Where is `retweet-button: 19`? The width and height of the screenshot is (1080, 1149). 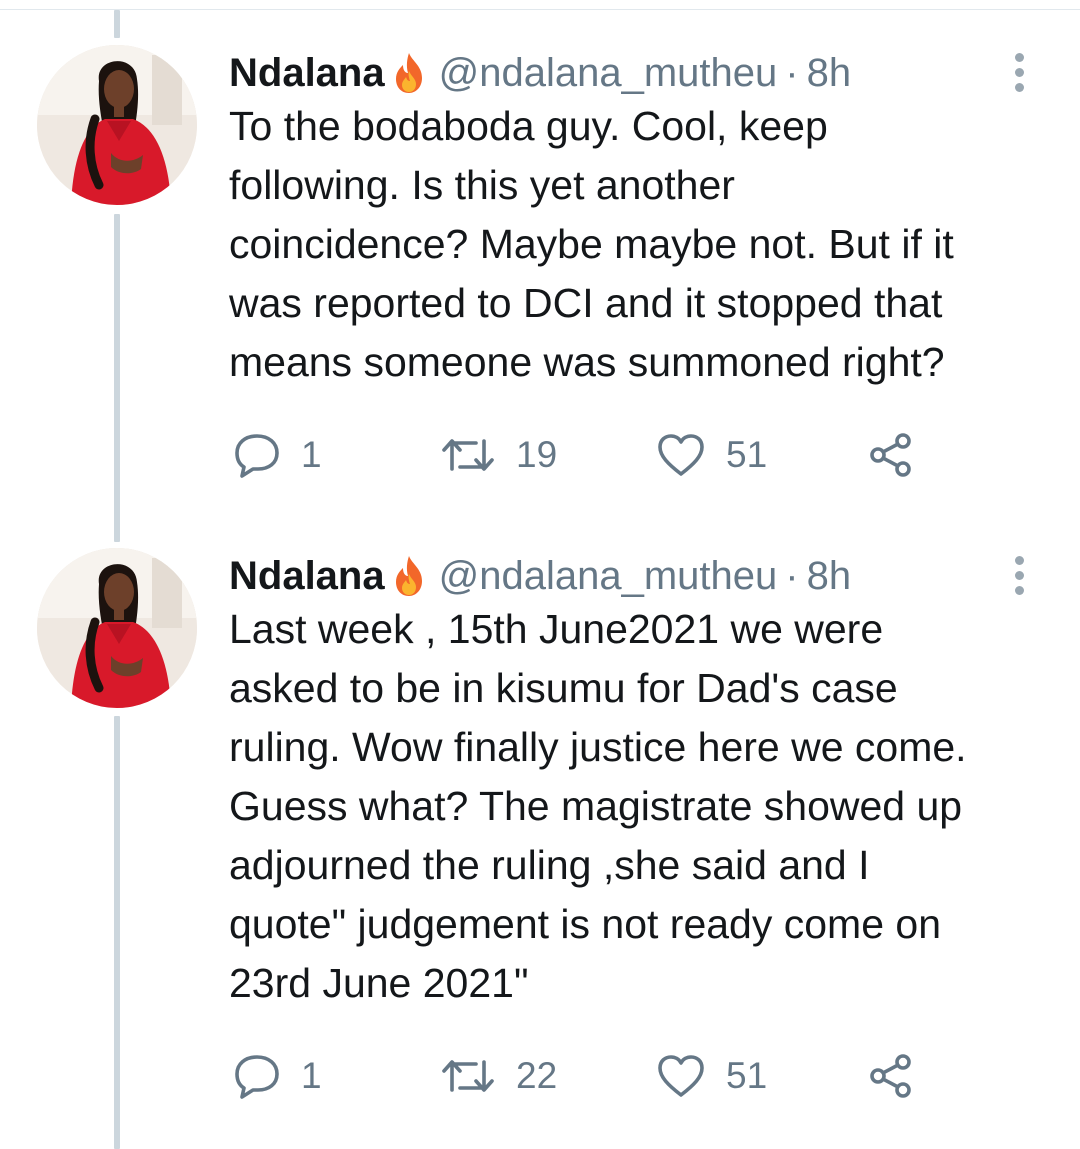
retweet-button: 19 is located at coordinates (498, 455).